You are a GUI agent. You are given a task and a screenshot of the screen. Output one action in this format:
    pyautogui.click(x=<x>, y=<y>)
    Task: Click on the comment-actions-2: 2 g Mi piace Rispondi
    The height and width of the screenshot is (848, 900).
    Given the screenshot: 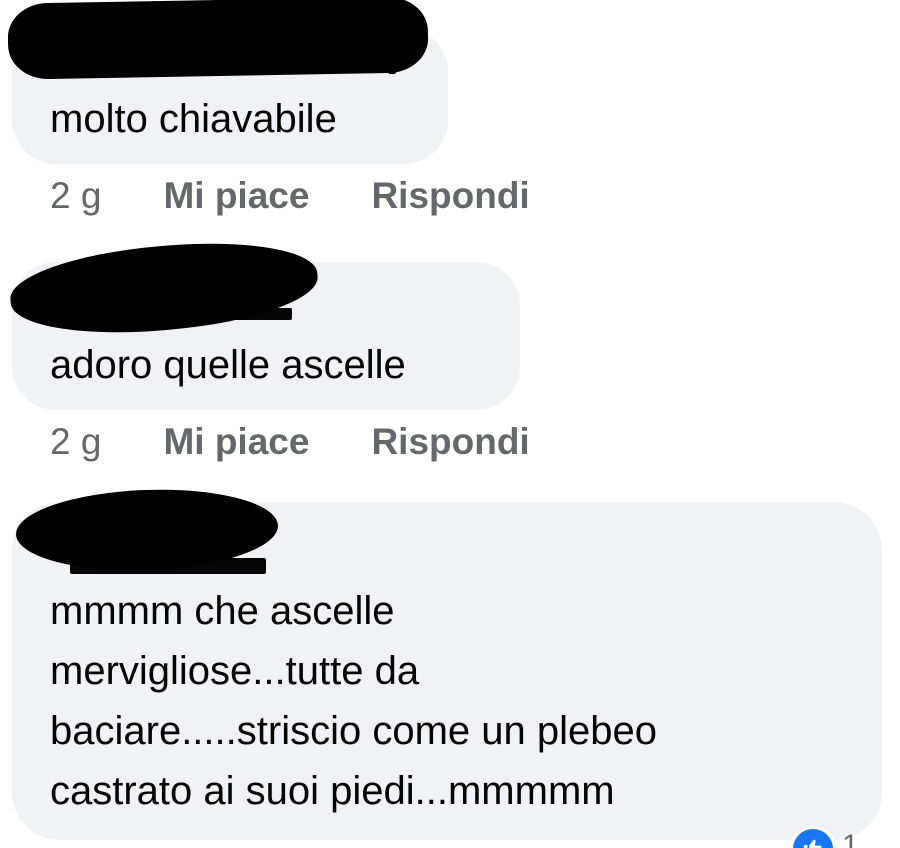 What is the action you would take?
    pyautogui.click(x=290, y=442)
    